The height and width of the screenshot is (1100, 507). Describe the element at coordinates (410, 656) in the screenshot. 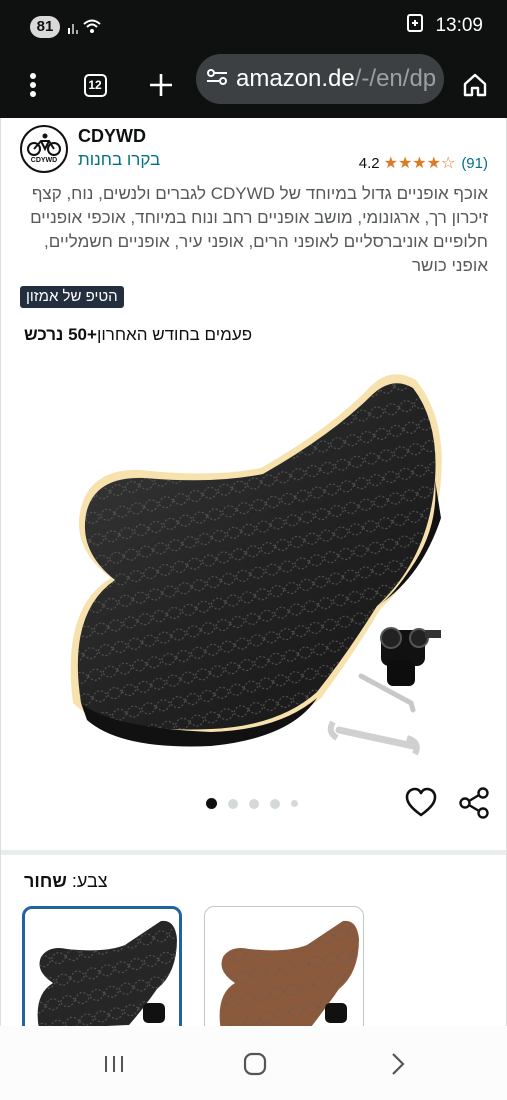

I see `mounting-clamp` at that location.